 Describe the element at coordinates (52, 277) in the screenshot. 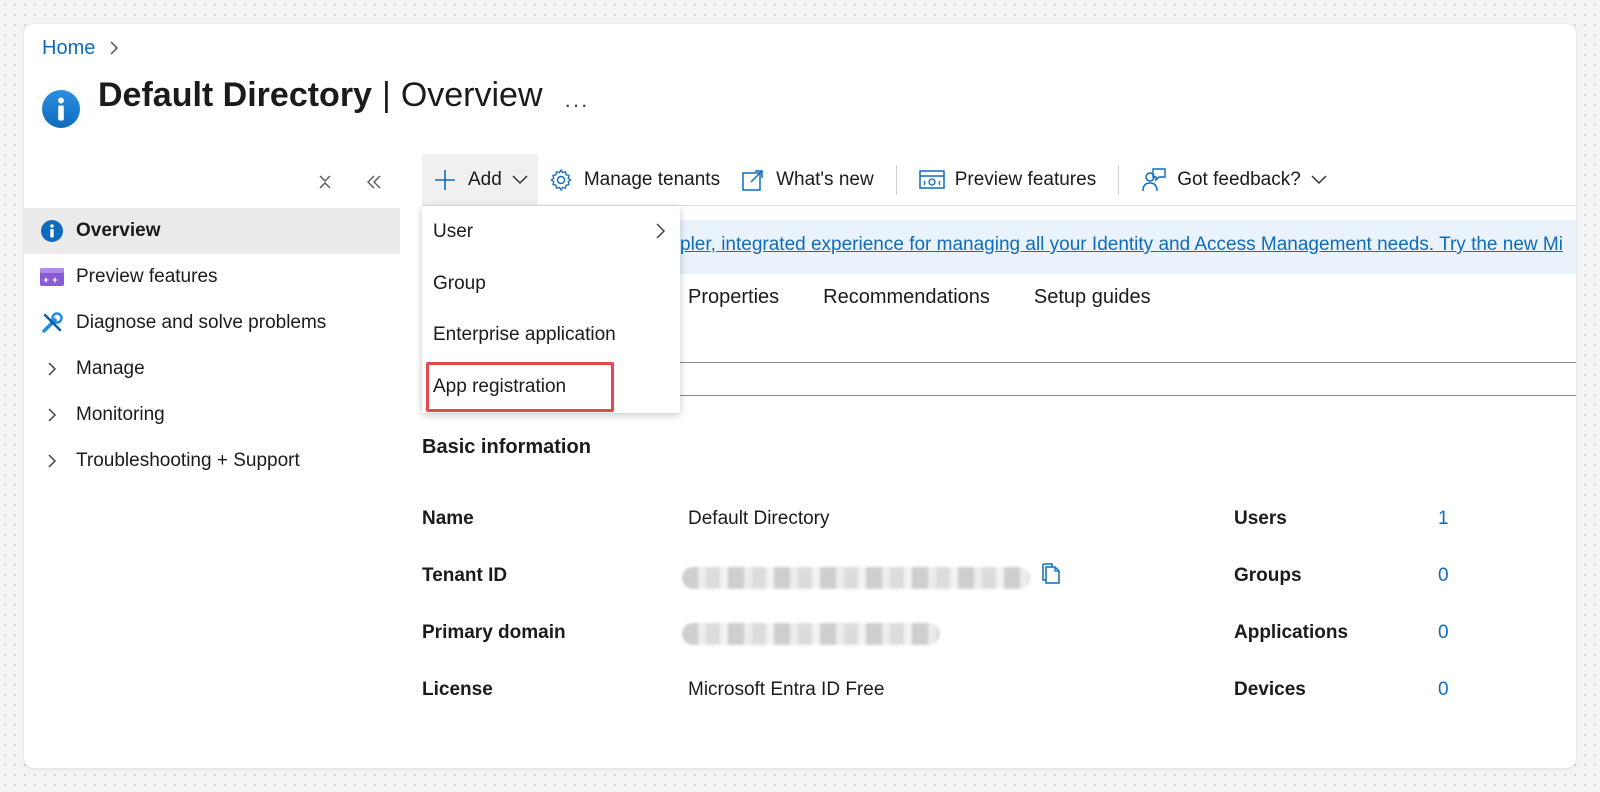

I see `preview-features-icon` at that location.